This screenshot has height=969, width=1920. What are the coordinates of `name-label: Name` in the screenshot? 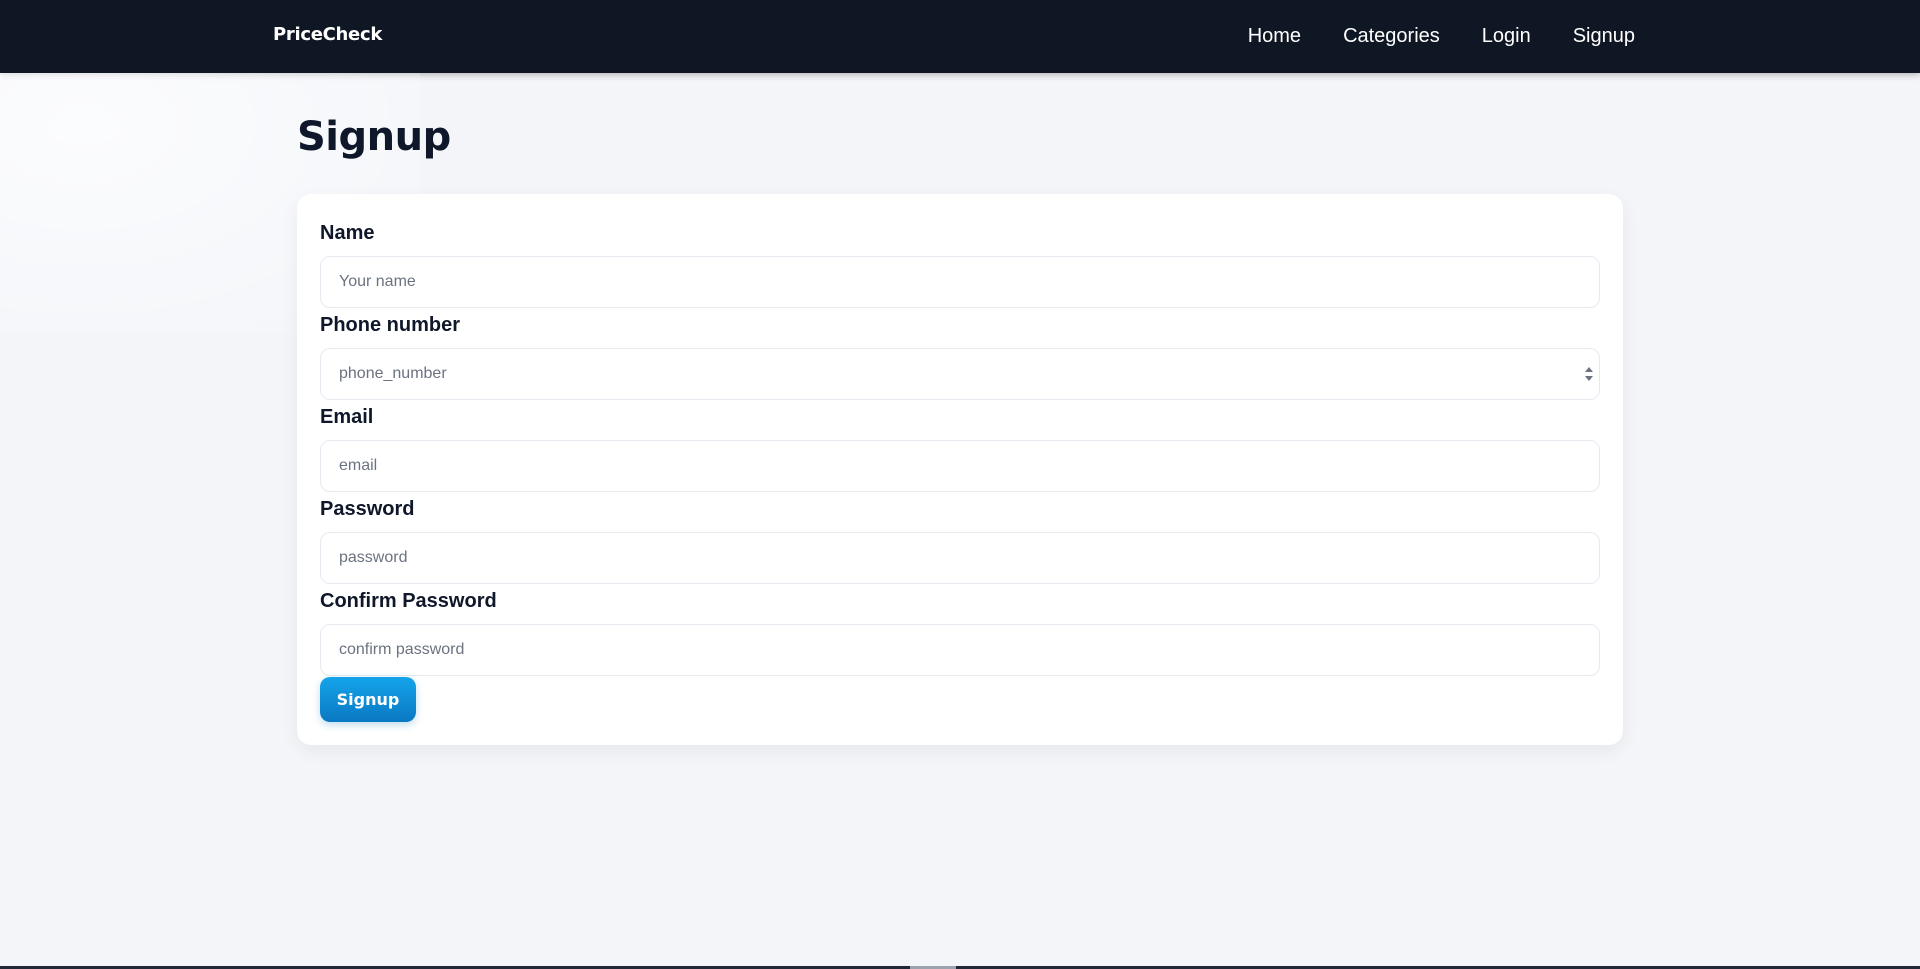 It's located at (347, 233).